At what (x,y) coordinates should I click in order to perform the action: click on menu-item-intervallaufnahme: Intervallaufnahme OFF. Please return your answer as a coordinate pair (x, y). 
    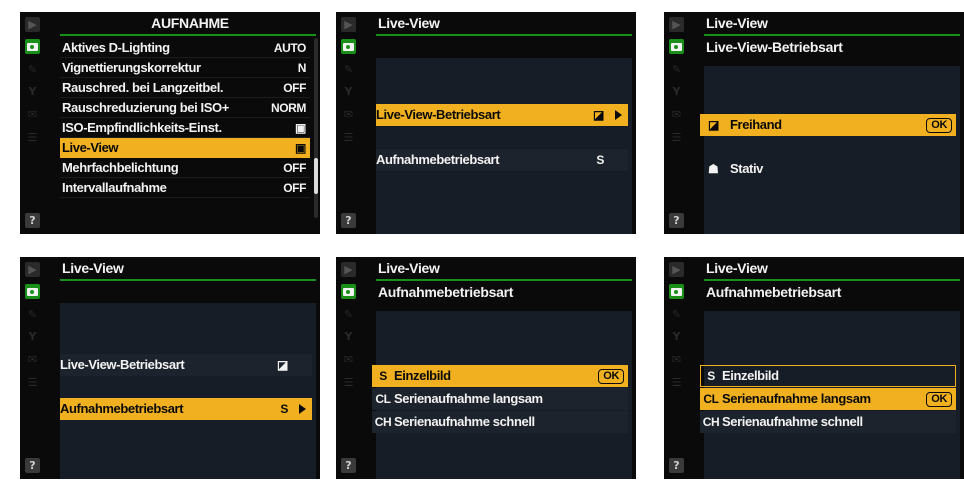
    Looking at the image, I should click on (185, 188).